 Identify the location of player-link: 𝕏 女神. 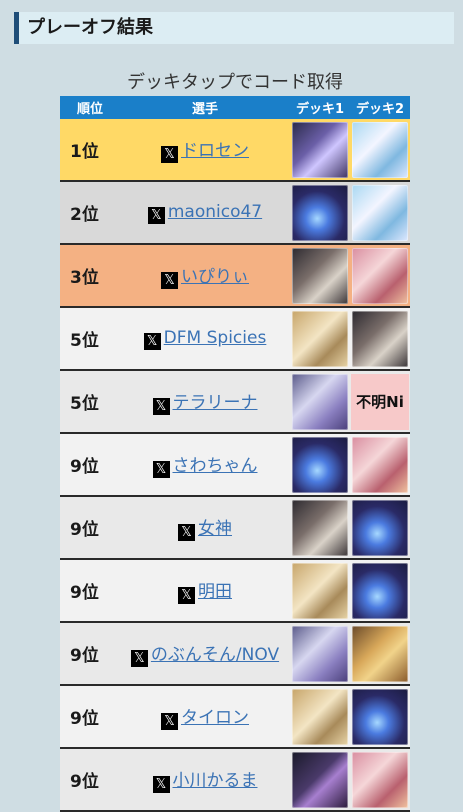
(205, 530).